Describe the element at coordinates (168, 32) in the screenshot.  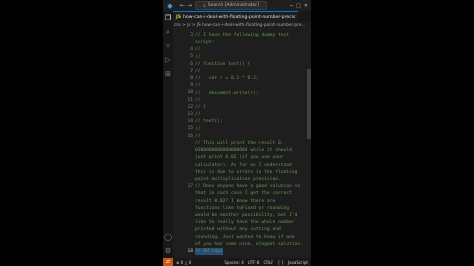
I see `search-view-icon: ⌕` at that location.